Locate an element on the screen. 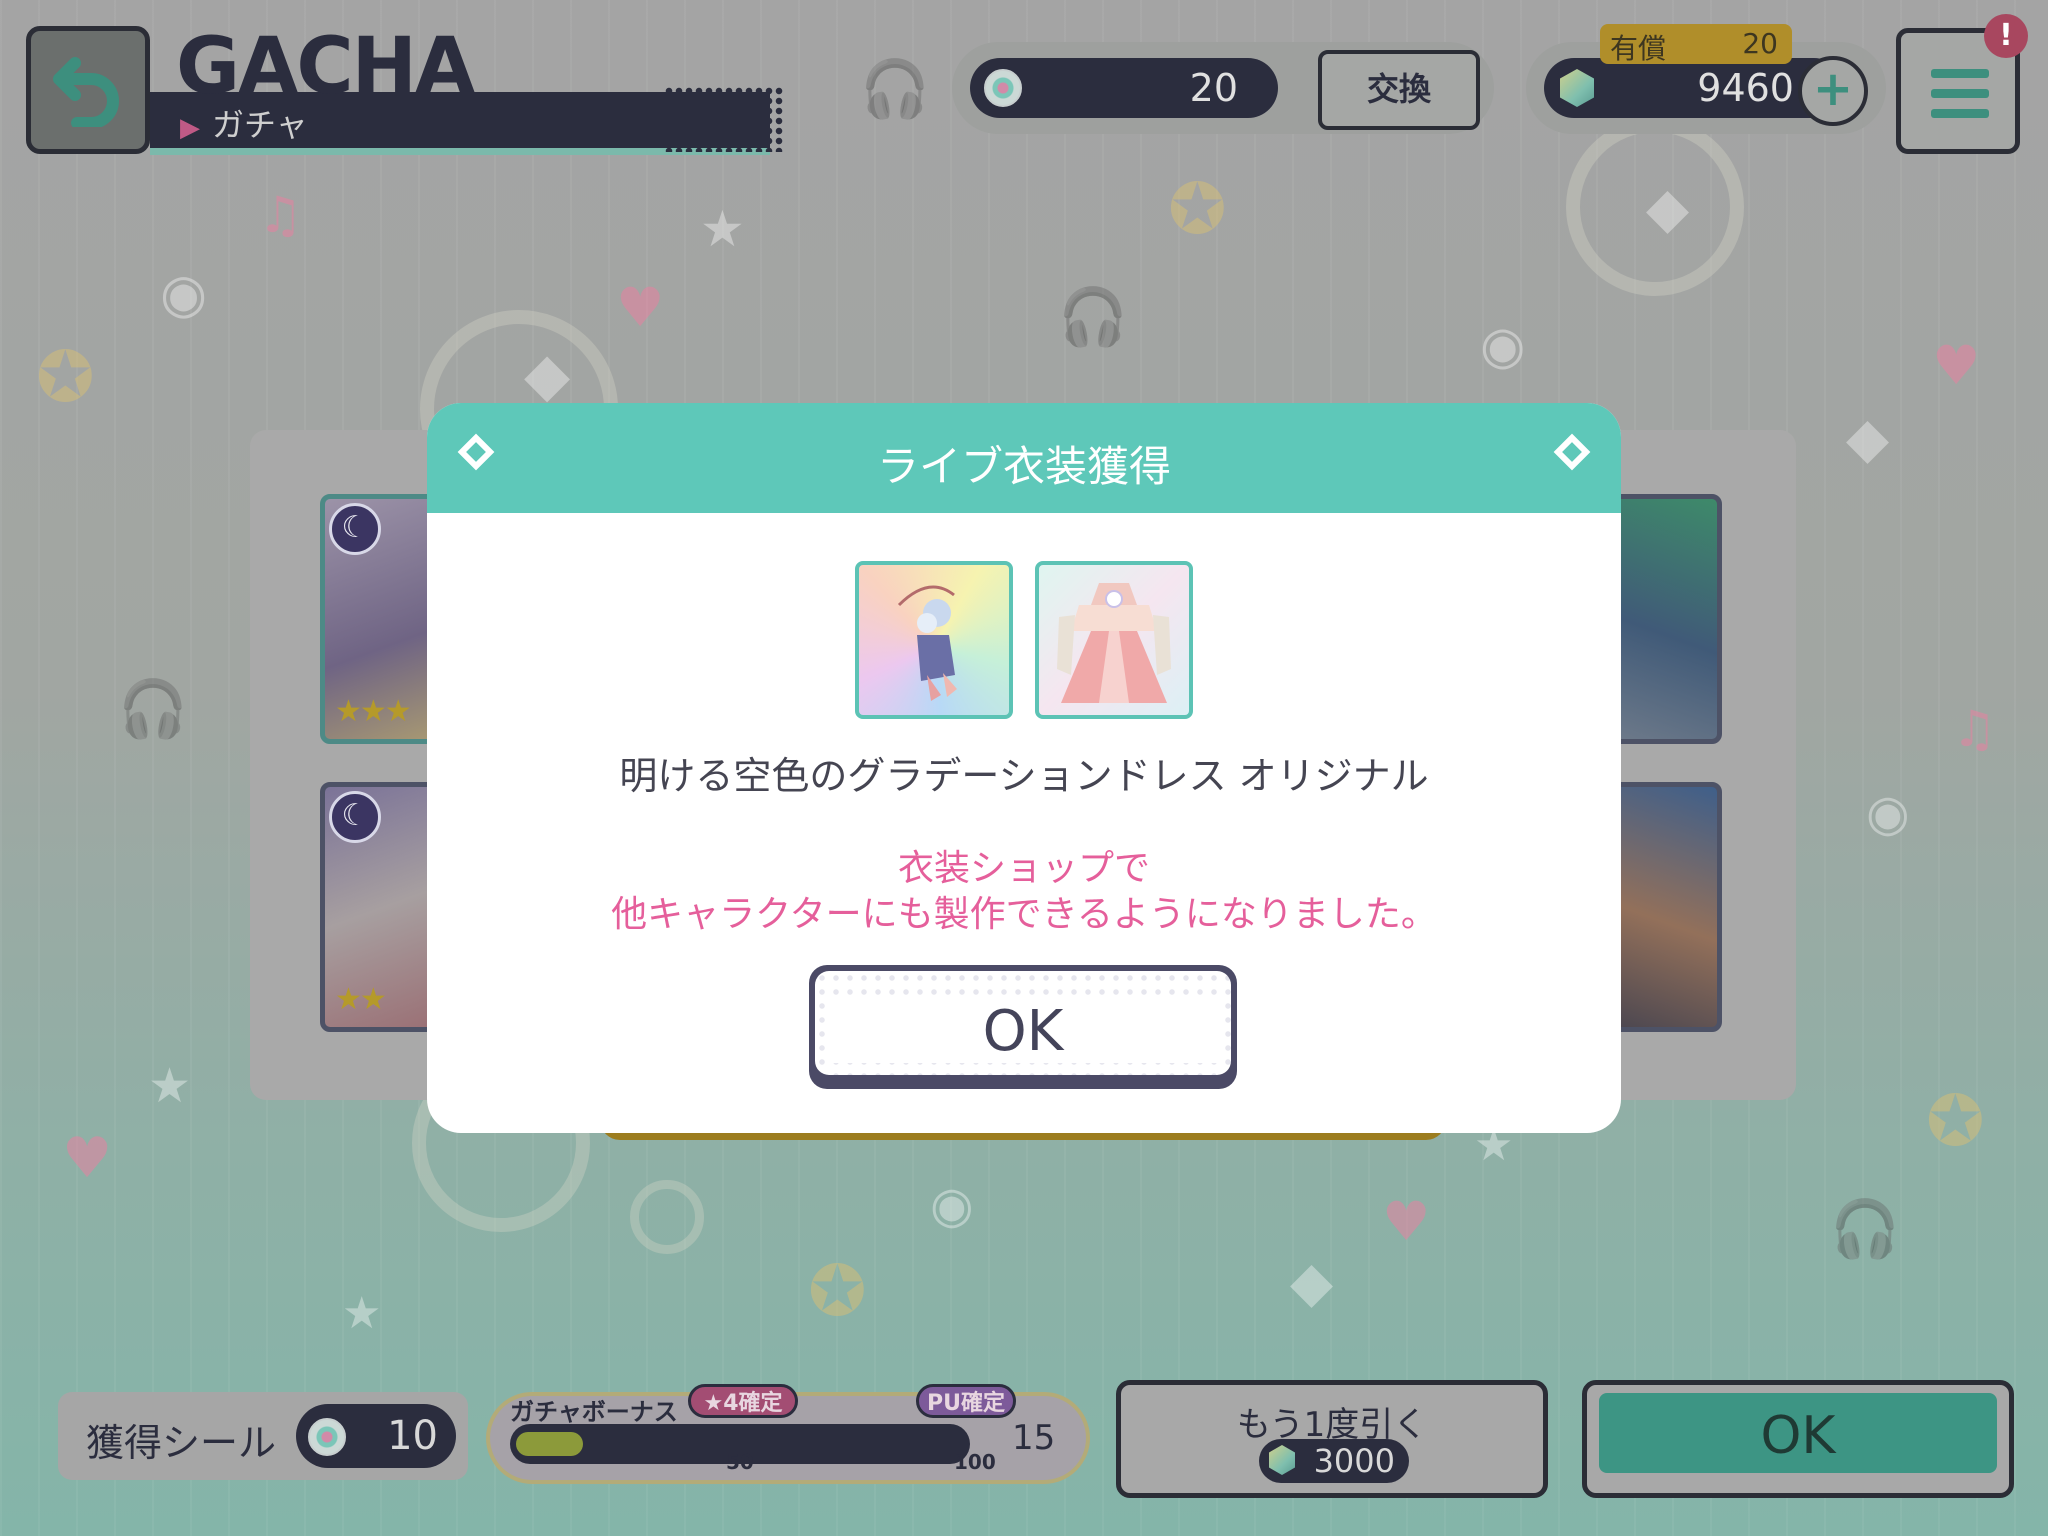  ok-bottom-button: OK is located at coordinates (1798, 1439).